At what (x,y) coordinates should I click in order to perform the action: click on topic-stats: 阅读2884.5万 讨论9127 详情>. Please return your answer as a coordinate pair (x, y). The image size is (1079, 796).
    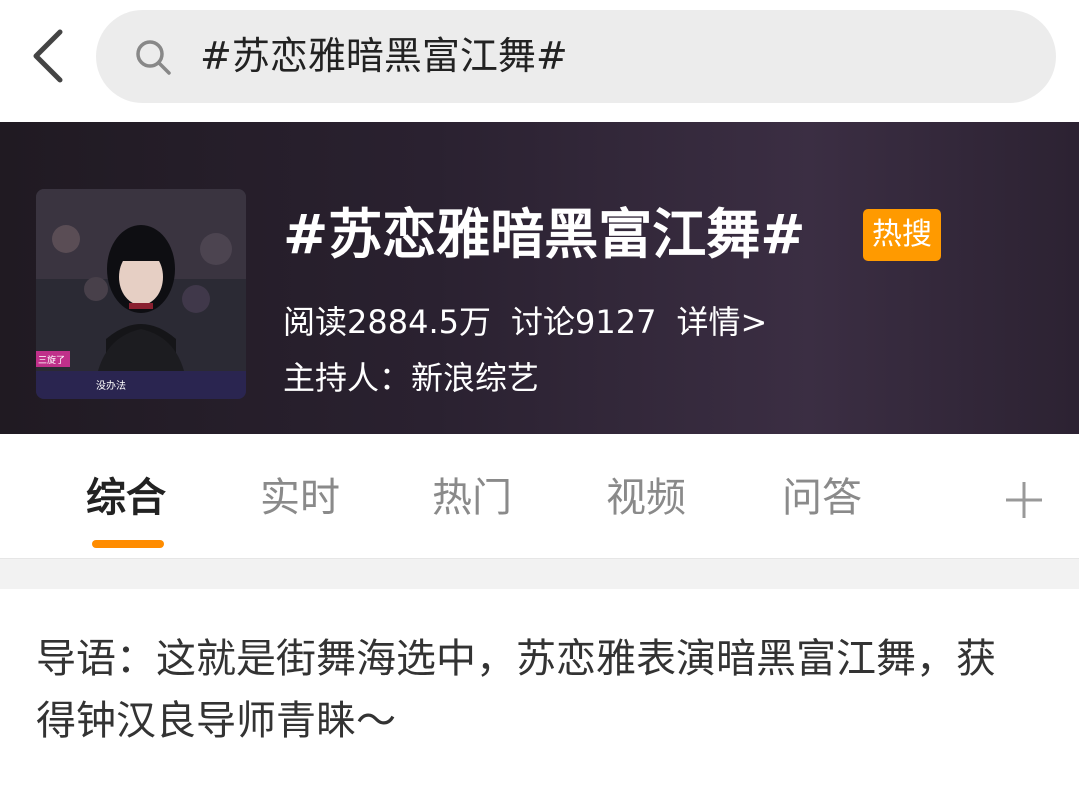
    Looking at the image, I should click on (535, 322).